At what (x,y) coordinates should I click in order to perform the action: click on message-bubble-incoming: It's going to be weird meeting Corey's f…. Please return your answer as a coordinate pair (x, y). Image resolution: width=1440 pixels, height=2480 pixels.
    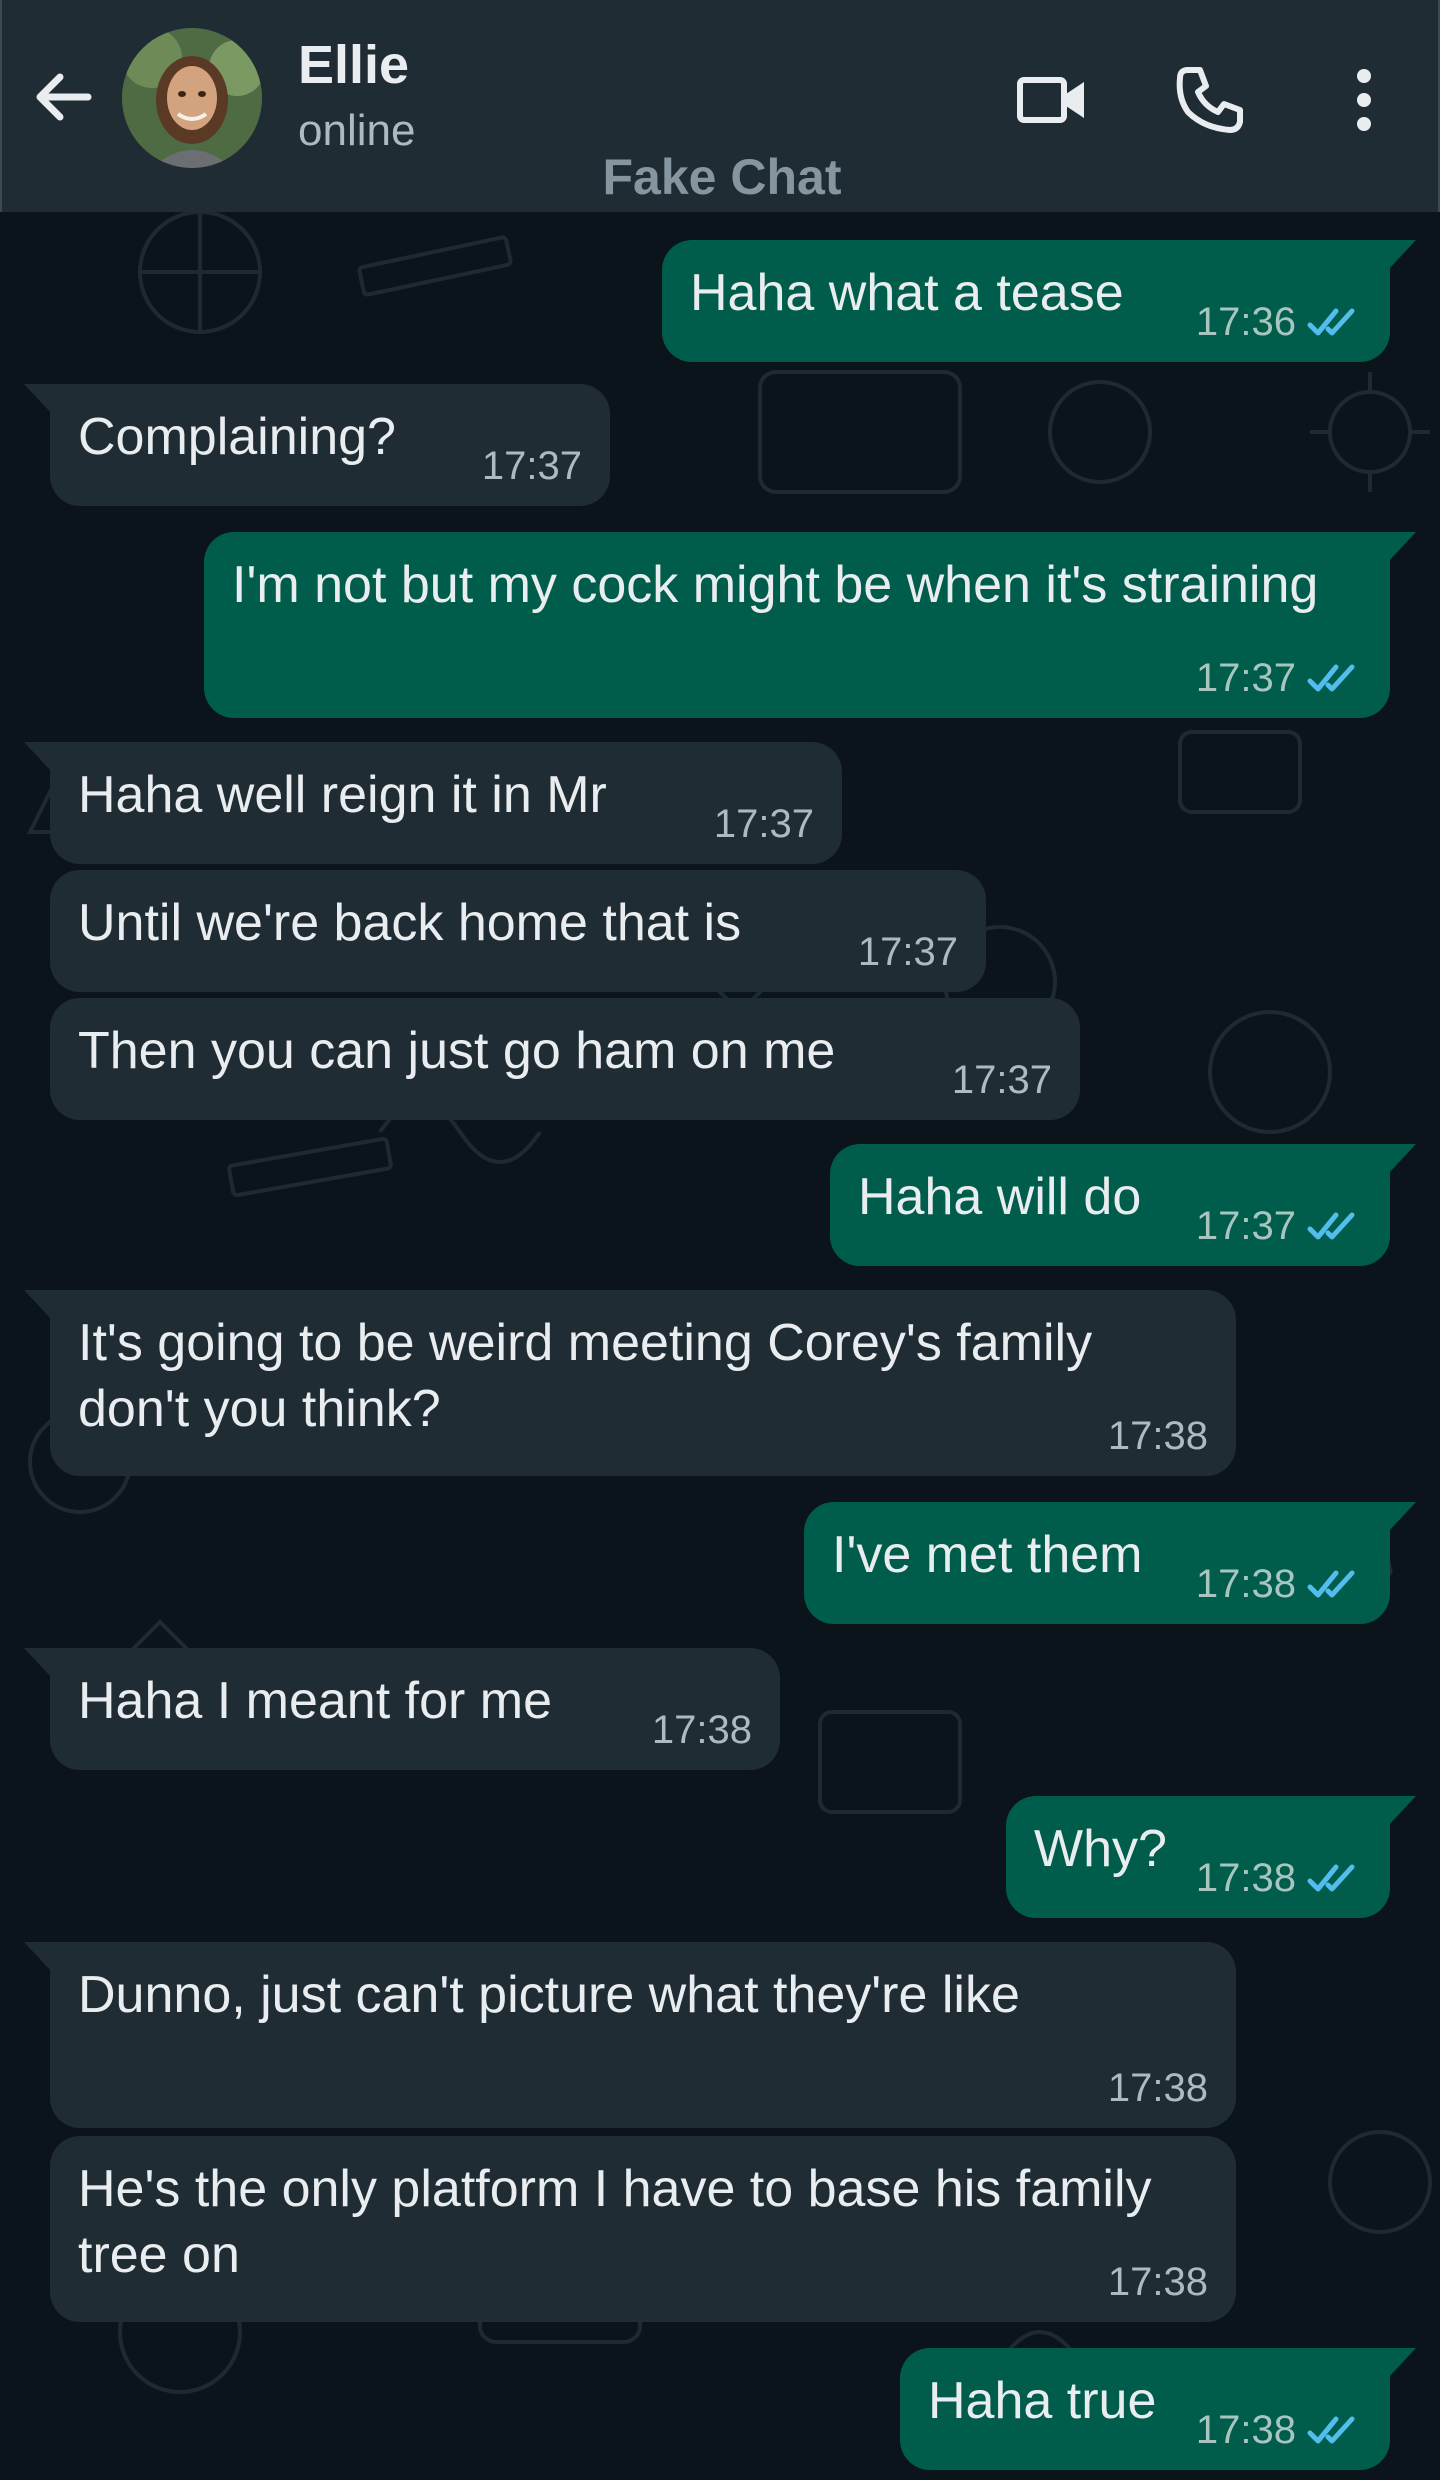
    Looking at the image, I should click on (630, 1383).